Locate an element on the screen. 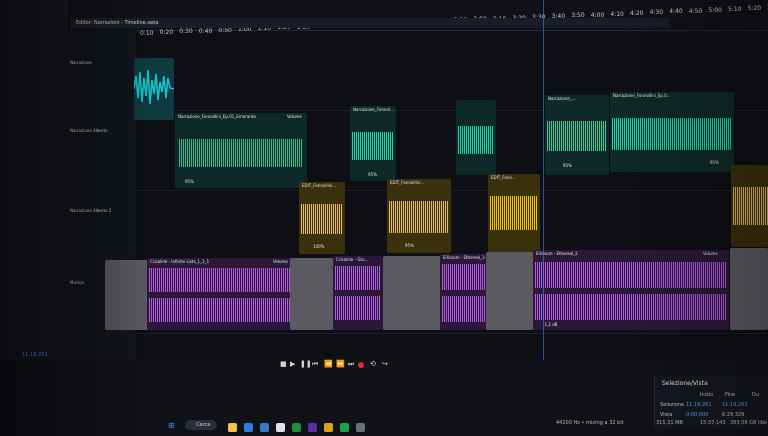 The height and width of the screenshot is (436, 768). timeline-tick-label: 4:50 is located at coordinates (695, 11).